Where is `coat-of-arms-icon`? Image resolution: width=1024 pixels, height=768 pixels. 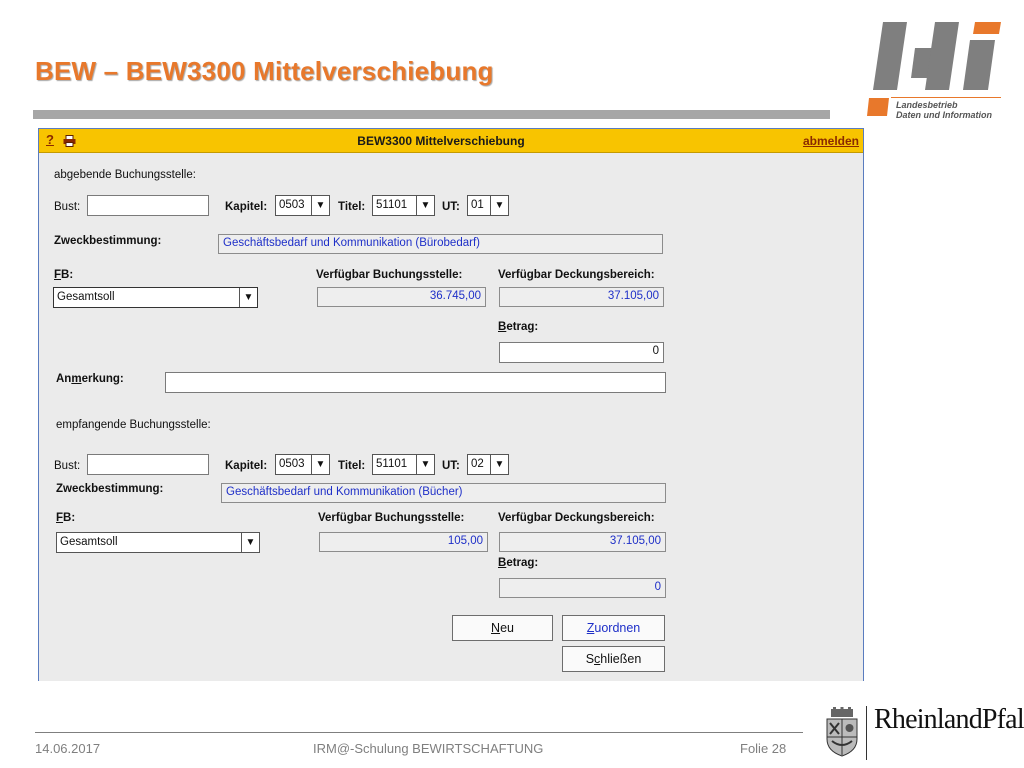
coat-of-arms-icon is located at coordinates (842, 732).